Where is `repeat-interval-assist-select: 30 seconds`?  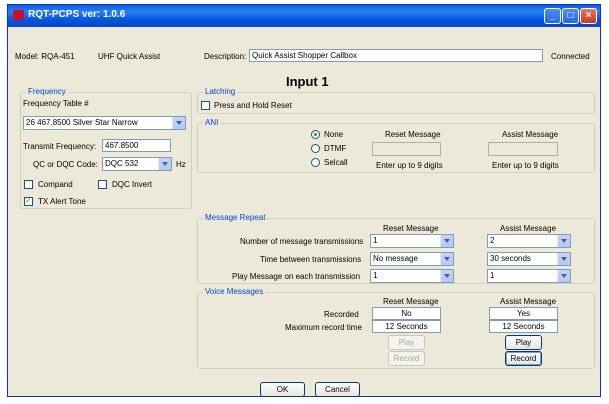 repeat-interval-assist-select: 30 seconds is located at coordinates (529, 259).